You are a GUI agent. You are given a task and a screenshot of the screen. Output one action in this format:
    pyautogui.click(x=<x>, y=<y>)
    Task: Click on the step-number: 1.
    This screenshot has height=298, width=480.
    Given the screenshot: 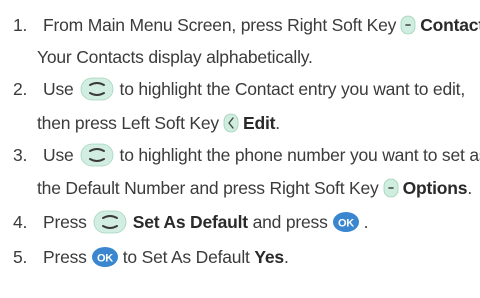 What is the action you would take?
    pyautogui.click(x=20, y=25)
    